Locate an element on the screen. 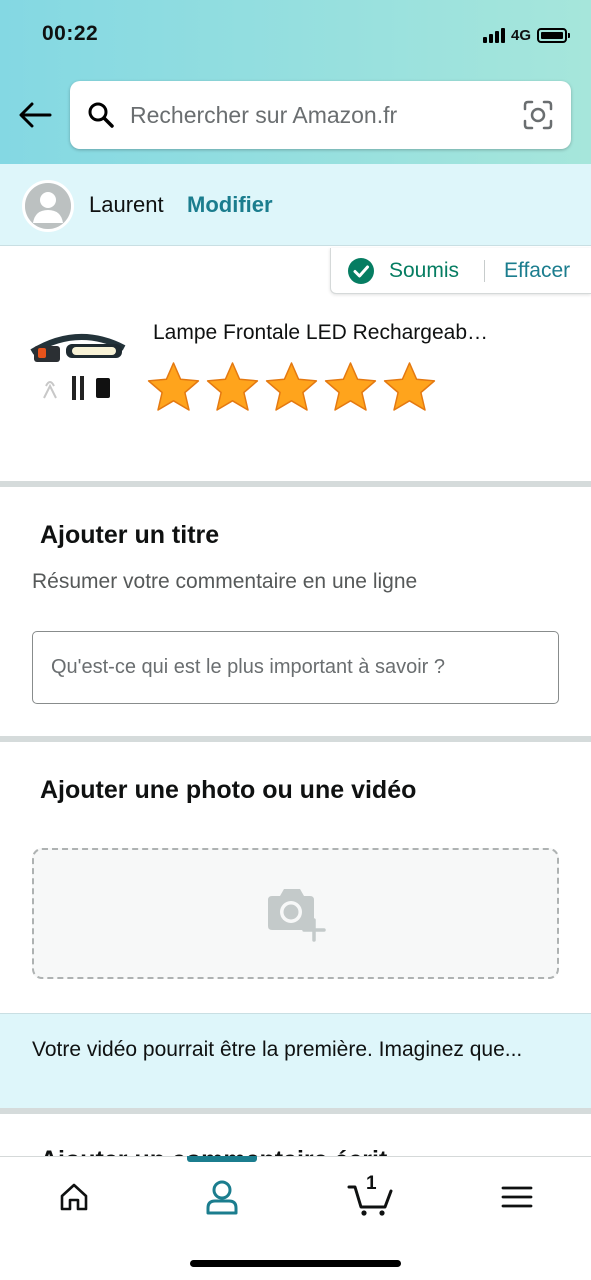 This screenshot has height=1280, width=591. submitted-label: Soumis is located at coordinates (424, 270).